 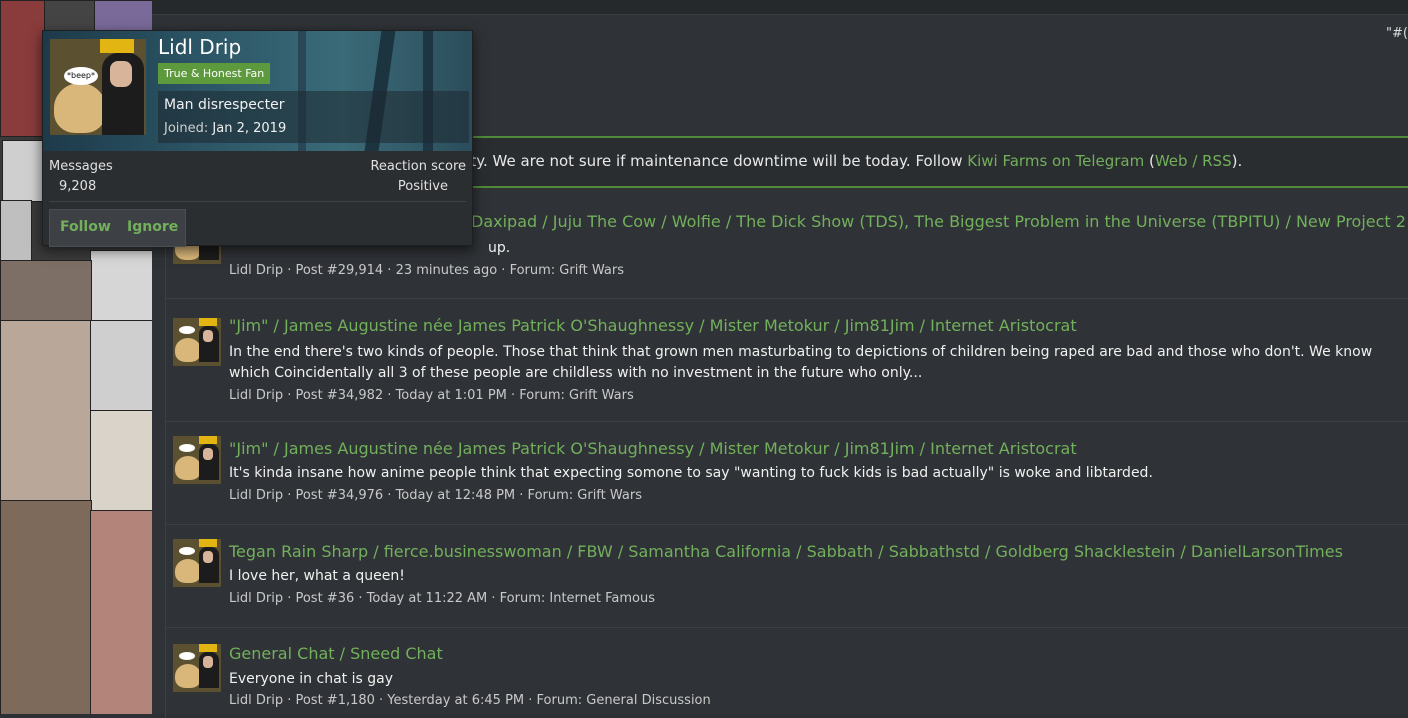 I want to click on messages-label: Messages, so click(x=81, y=166).